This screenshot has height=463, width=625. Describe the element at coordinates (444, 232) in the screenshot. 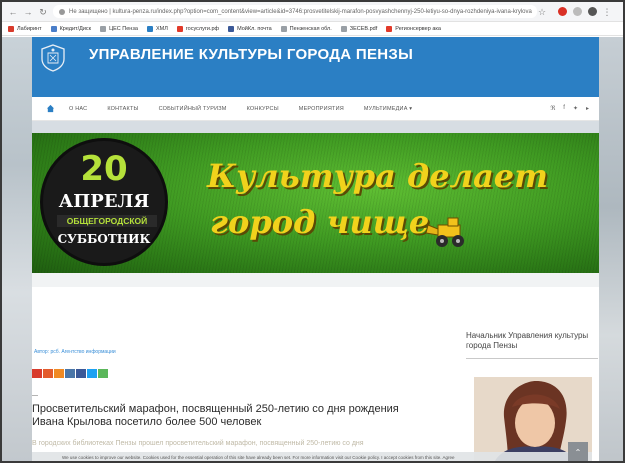

I see `tractor-icon` at that location.